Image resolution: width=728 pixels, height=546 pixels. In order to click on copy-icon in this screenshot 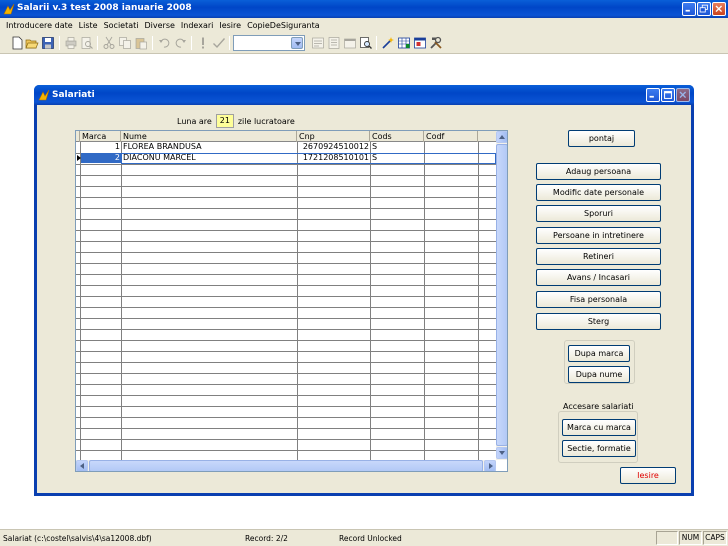, I will do `click(125, 43)`.